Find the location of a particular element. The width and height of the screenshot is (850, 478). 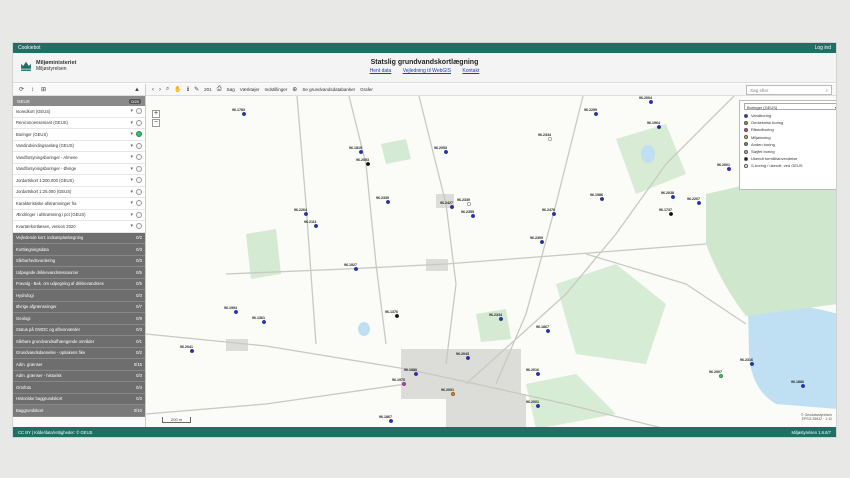

layer-row: Jordartskort 1:25.000 (GEUS) ▾ is located at coordinates (79, 192).